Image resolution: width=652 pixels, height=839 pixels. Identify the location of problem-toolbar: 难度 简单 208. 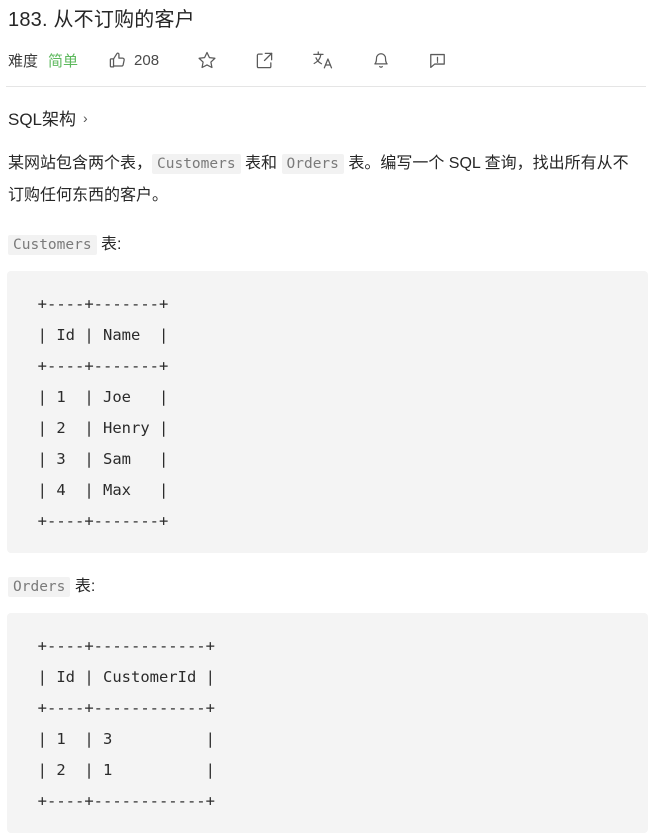
(326, 55).